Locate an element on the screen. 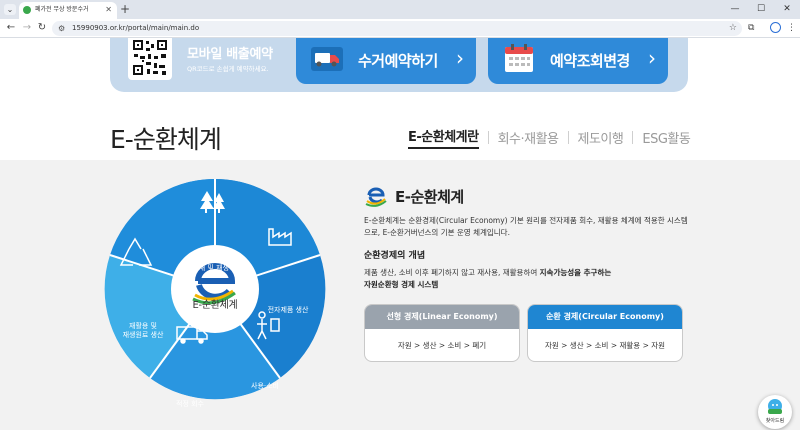  tab-system-implementation: 제도이행 is located at coordinates (601, 137).